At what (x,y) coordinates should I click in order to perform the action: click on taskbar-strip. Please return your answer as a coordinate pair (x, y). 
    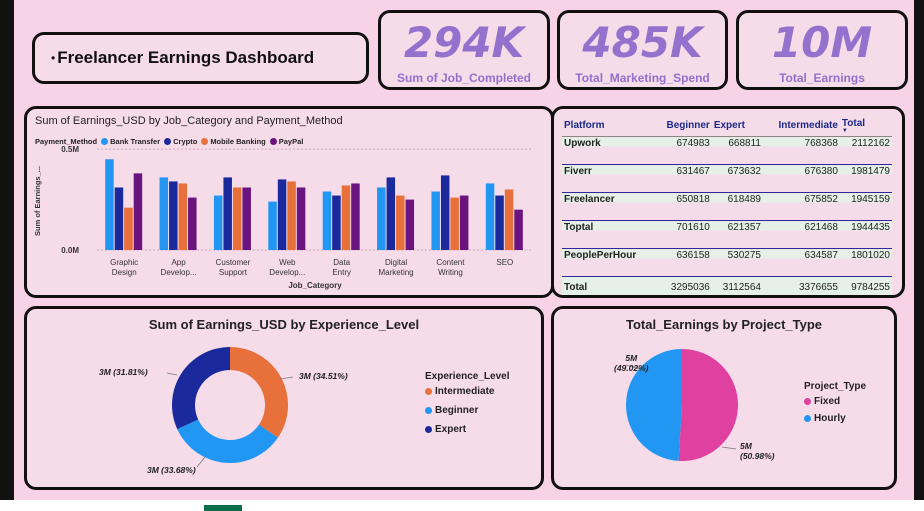
    Looking at the image, I should click on (462, 505).